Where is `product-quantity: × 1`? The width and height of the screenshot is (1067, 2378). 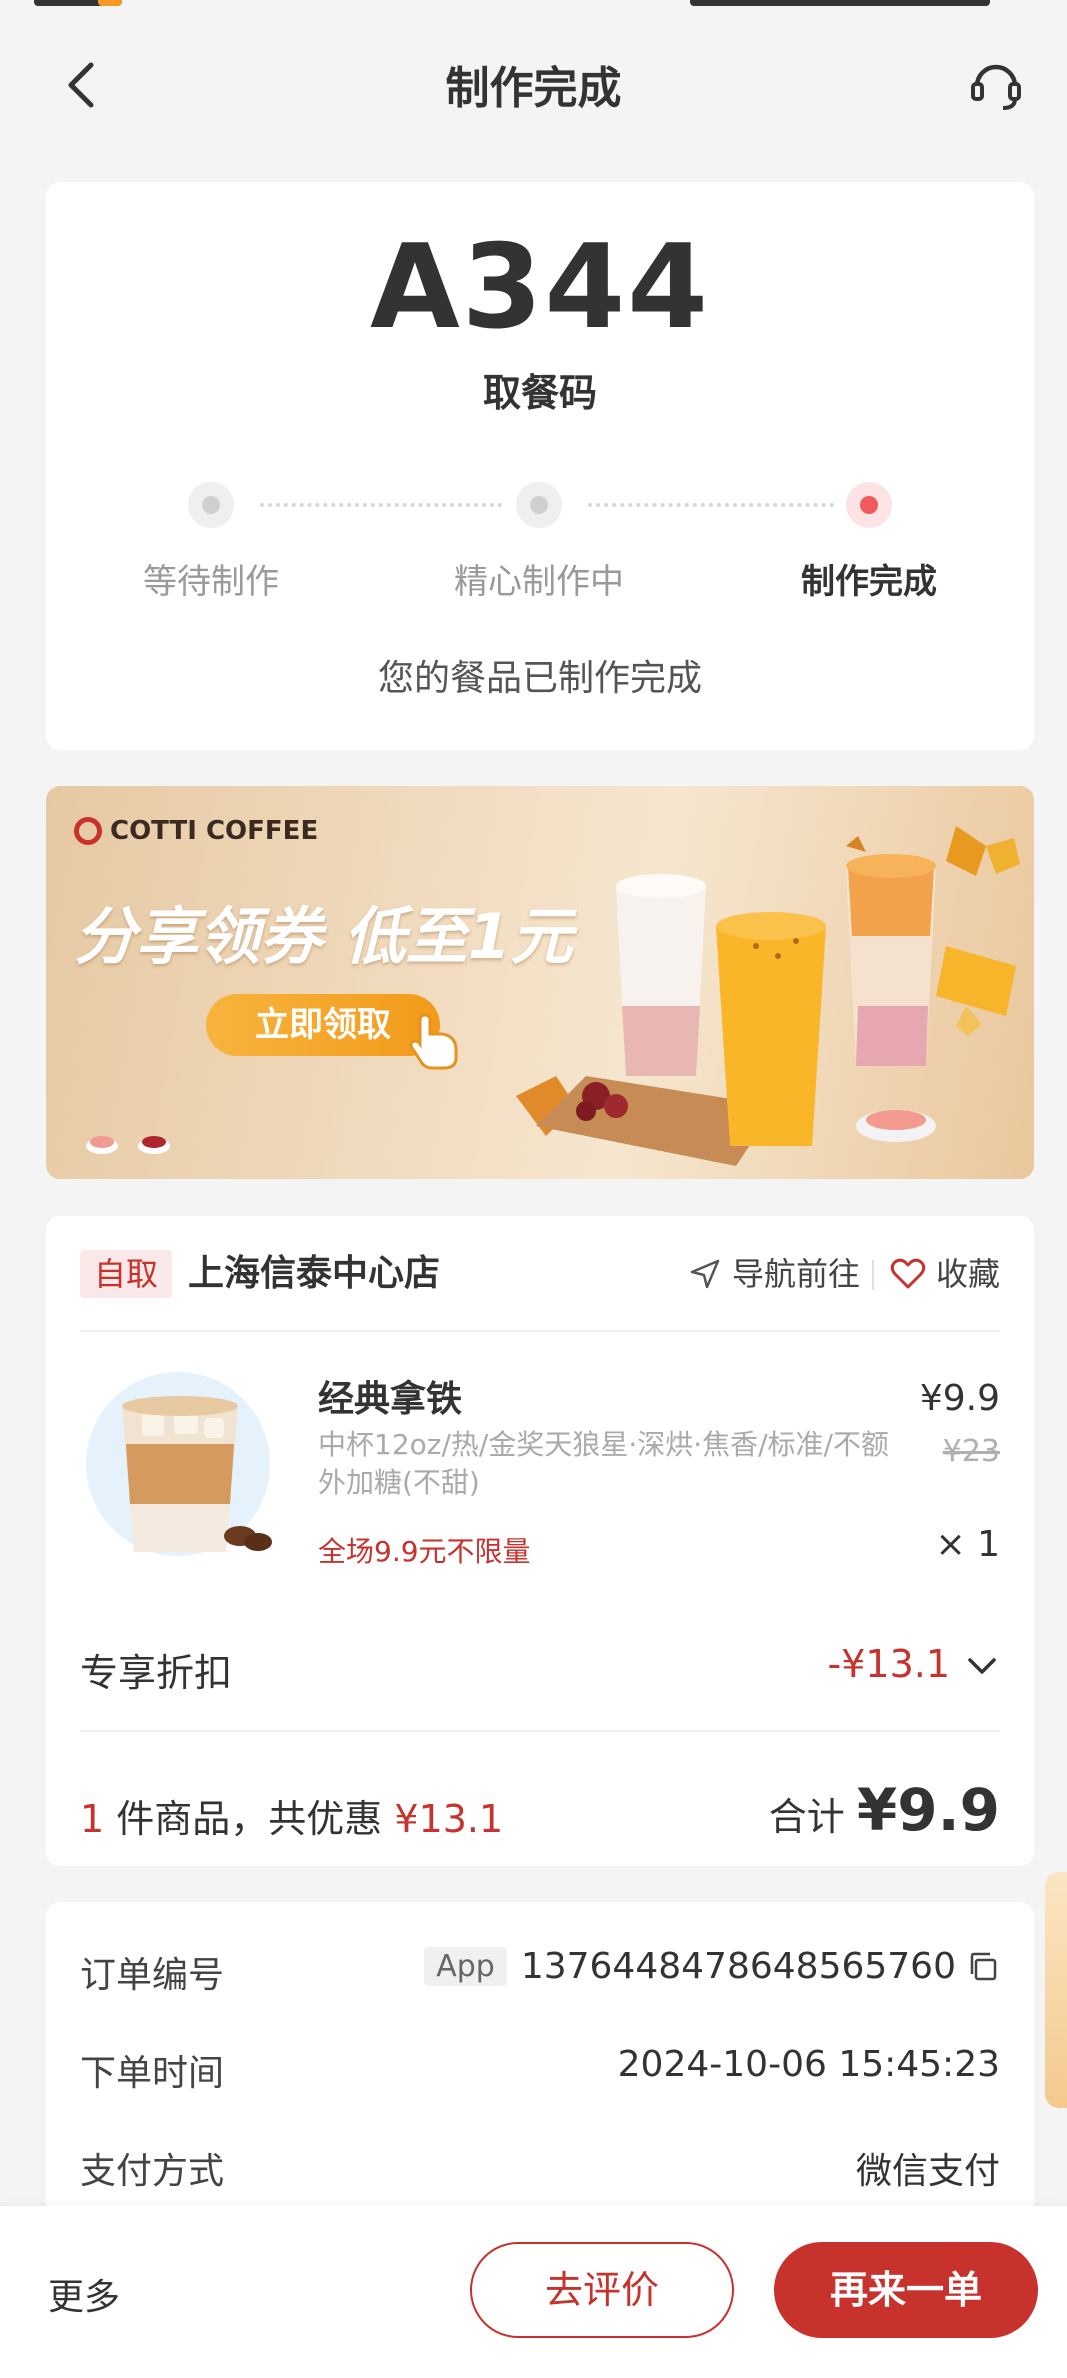
product-quantity: × 1 is located at coordinates (967, 1544).